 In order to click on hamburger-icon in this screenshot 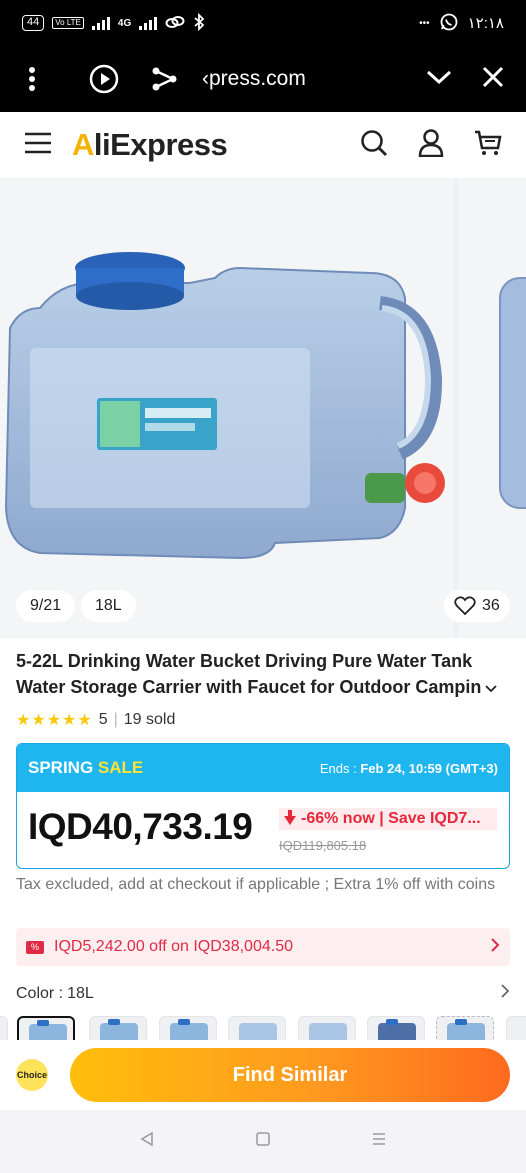, I will do `click(38, 145)`.